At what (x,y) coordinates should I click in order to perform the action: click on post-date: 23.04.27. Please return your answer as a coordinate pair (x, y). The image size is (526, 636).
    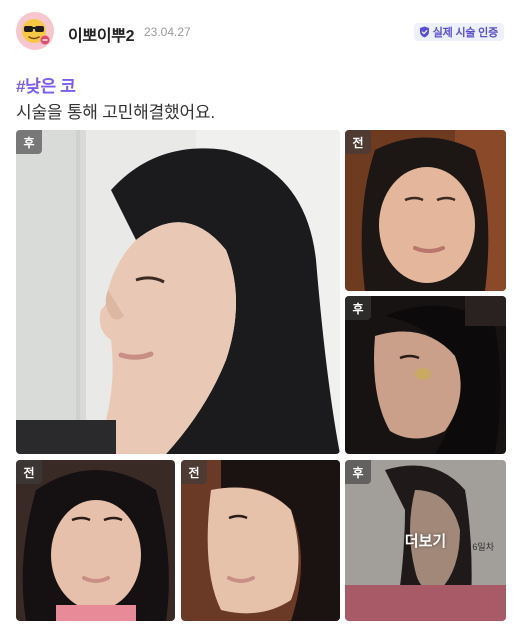
    Looking at the image, I should click on (167, 32).